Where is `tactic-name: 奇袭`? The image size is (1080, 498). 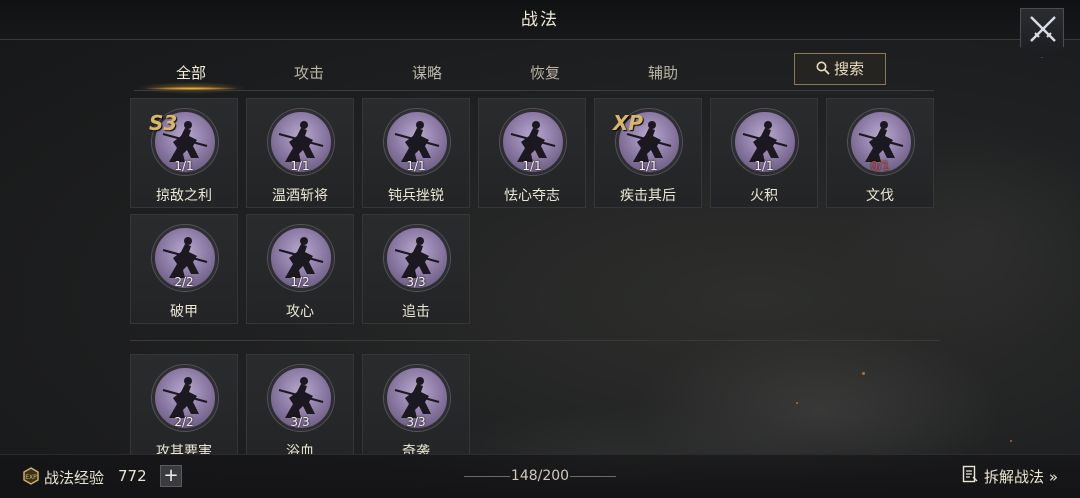
tactic-name: 奇袭 is located at coordinates (416, 449).